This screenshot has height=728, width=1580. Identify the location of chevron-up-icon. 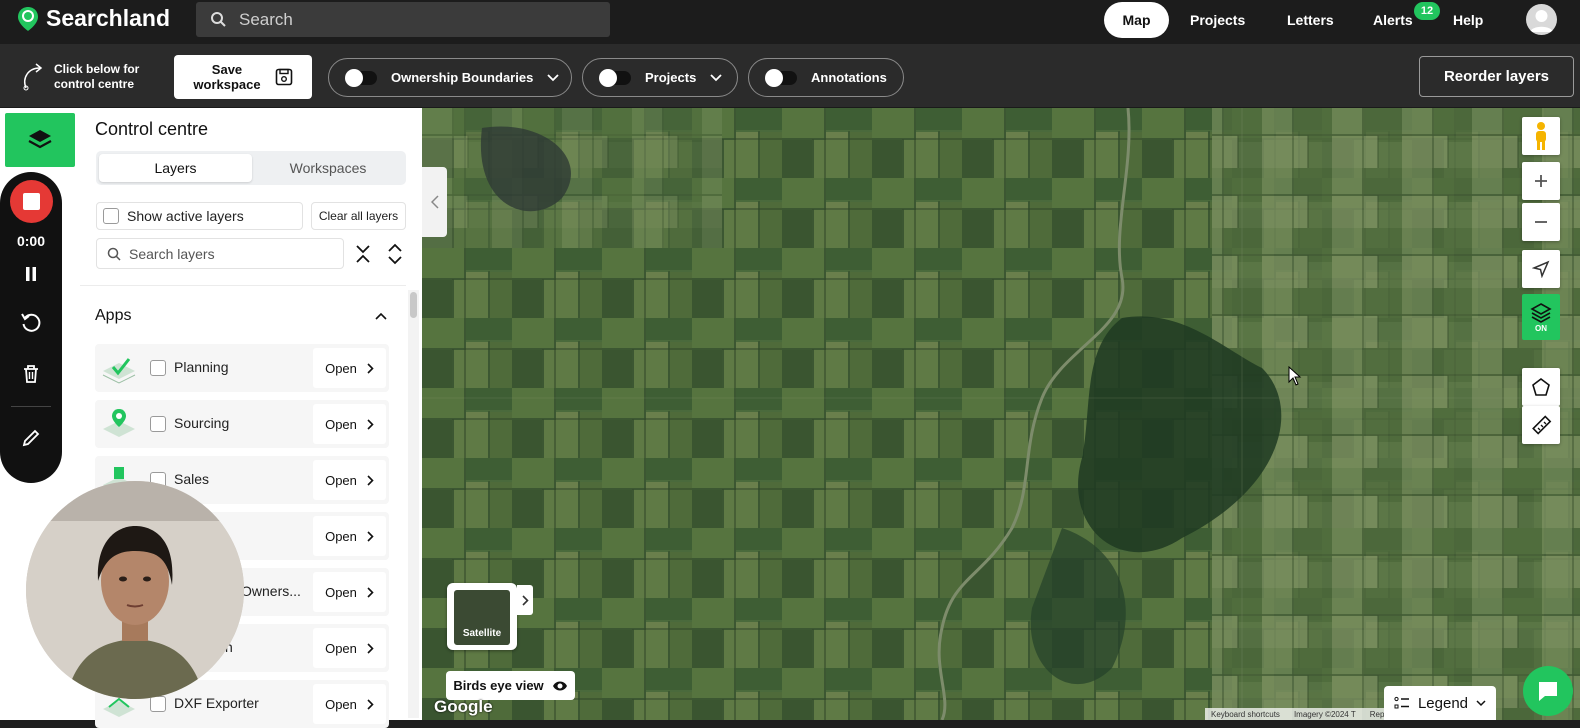
(381, 316).